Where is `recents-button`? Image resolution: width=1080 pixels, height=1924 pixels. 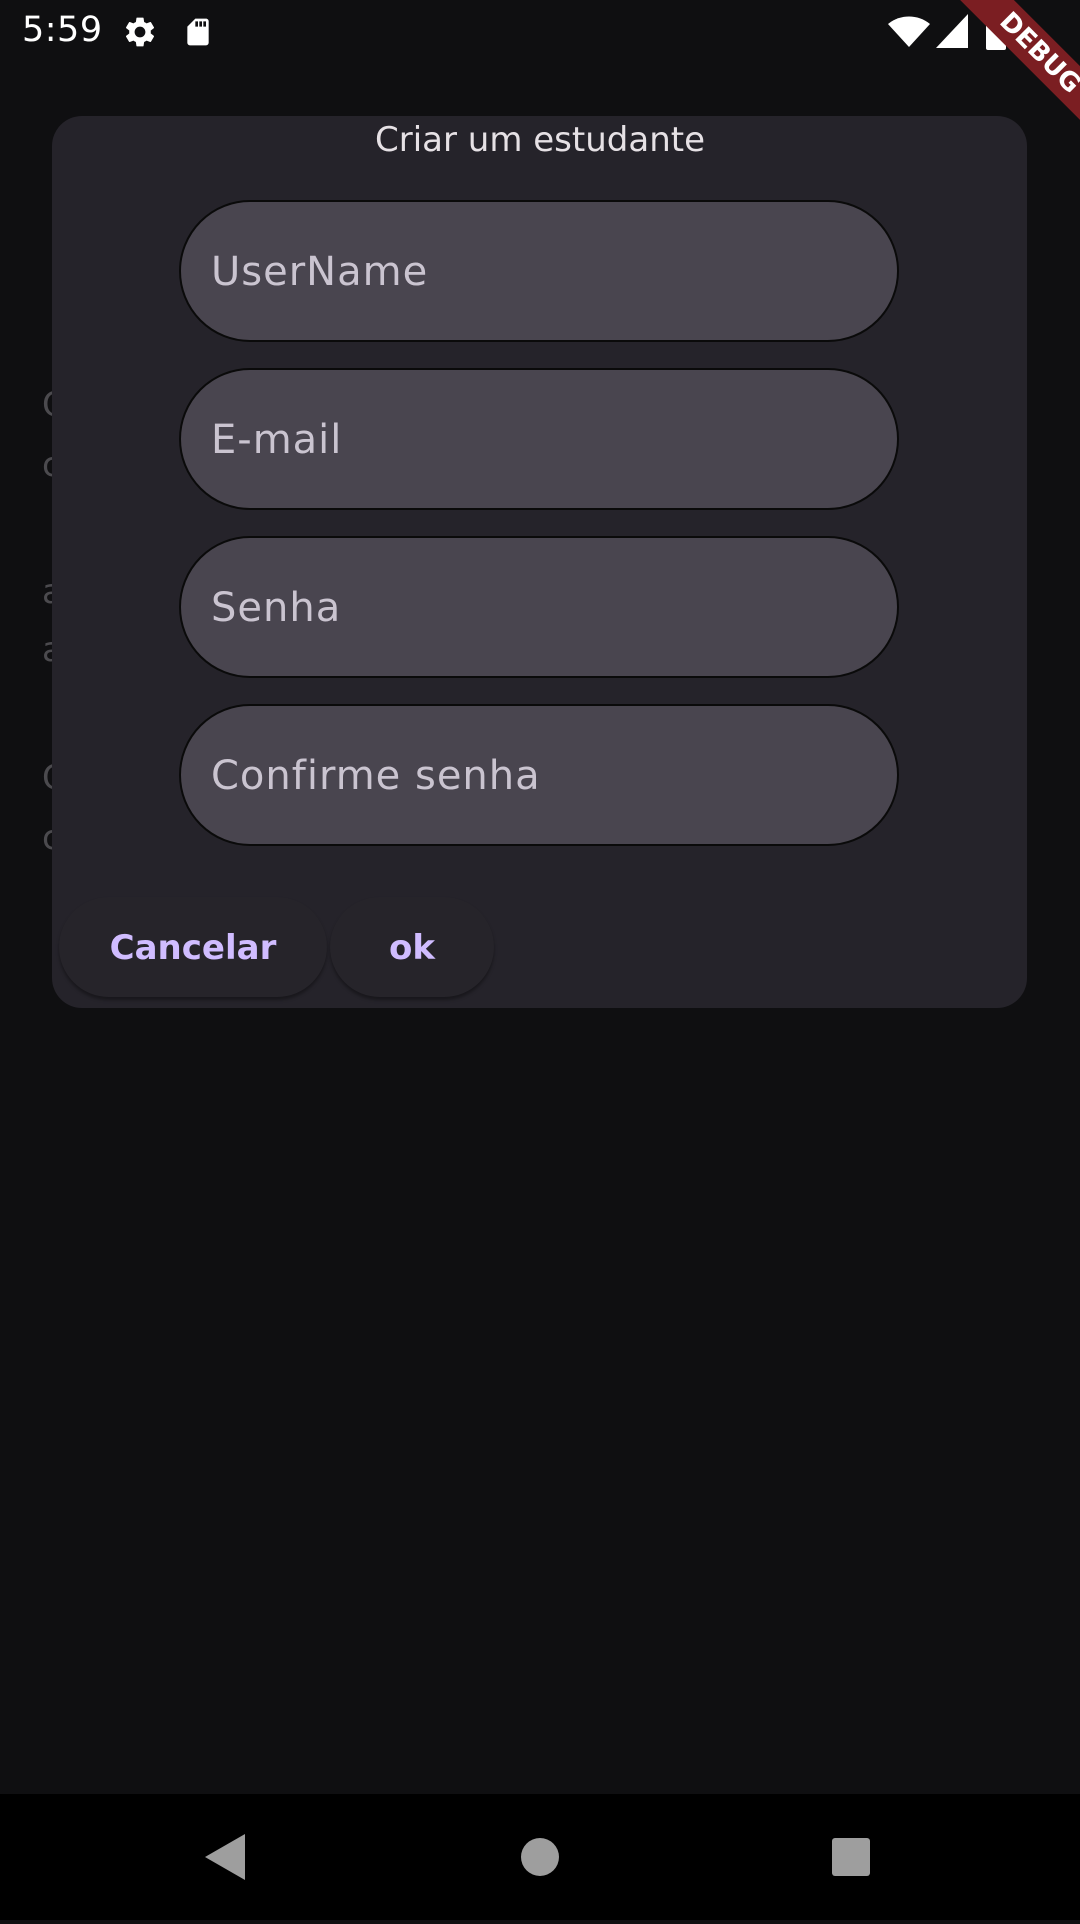
recents-button is located at coordinates (851, 1857).